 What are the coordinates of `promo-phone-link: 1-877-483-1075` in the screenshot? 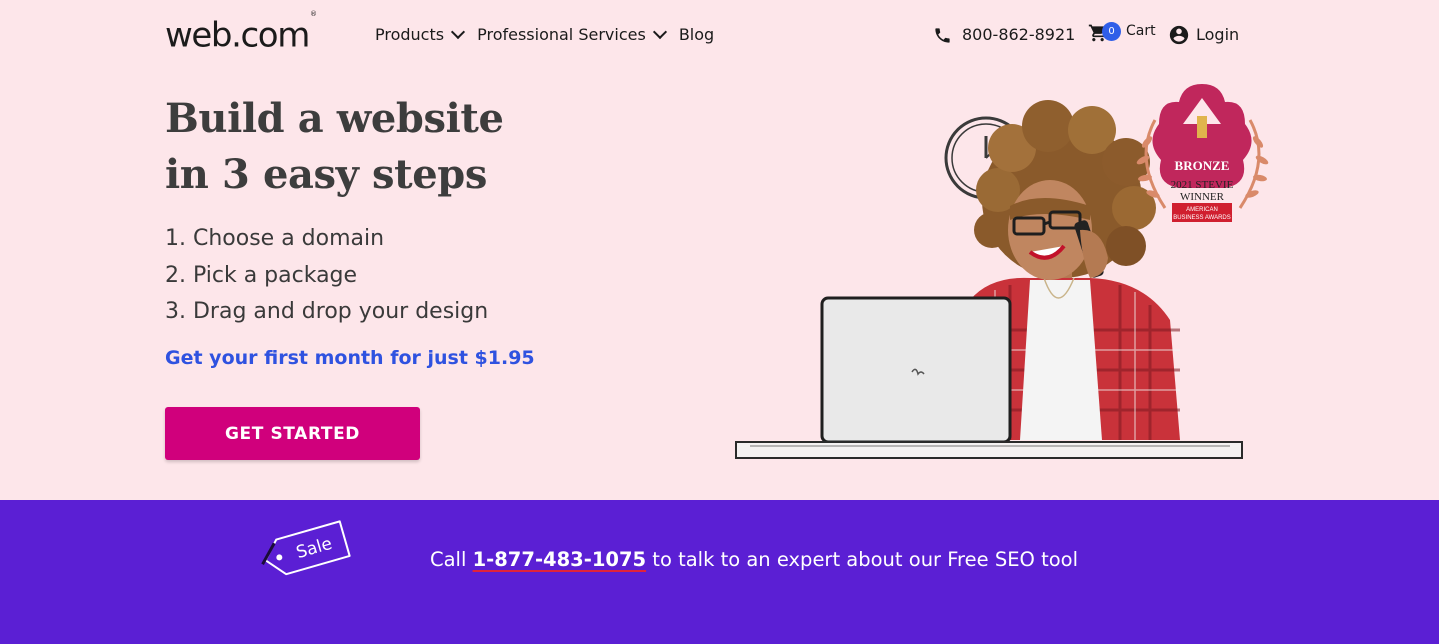 It's located at (560, 559).